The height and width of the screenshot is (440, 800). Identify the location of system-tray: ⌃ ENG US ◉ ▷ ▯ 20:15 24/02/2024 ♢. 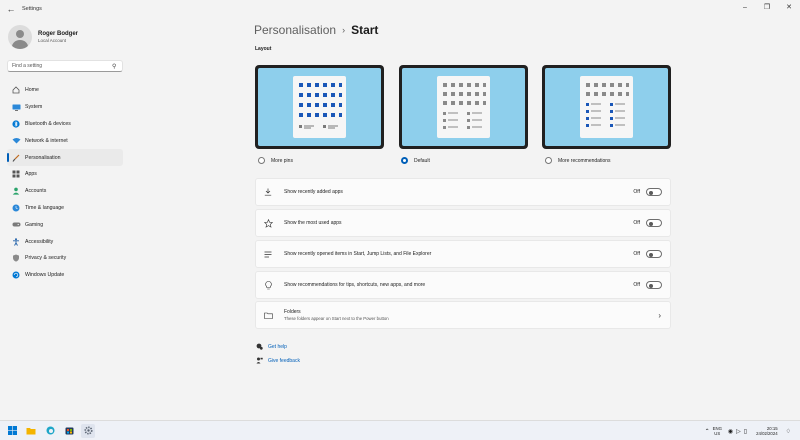
(749, 430).